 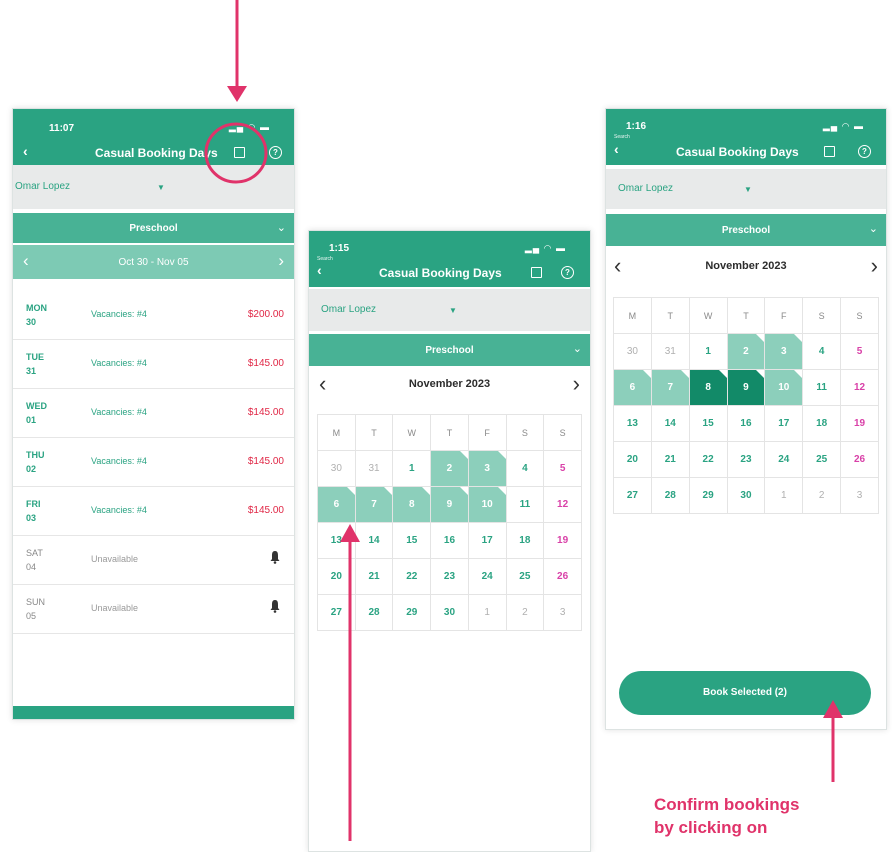 What do you see at coordinates (153, 414) in the screenshot?
I see `day-row: WED 01 Vacancies: #4 $145.00` at bounding box center [153, 414].